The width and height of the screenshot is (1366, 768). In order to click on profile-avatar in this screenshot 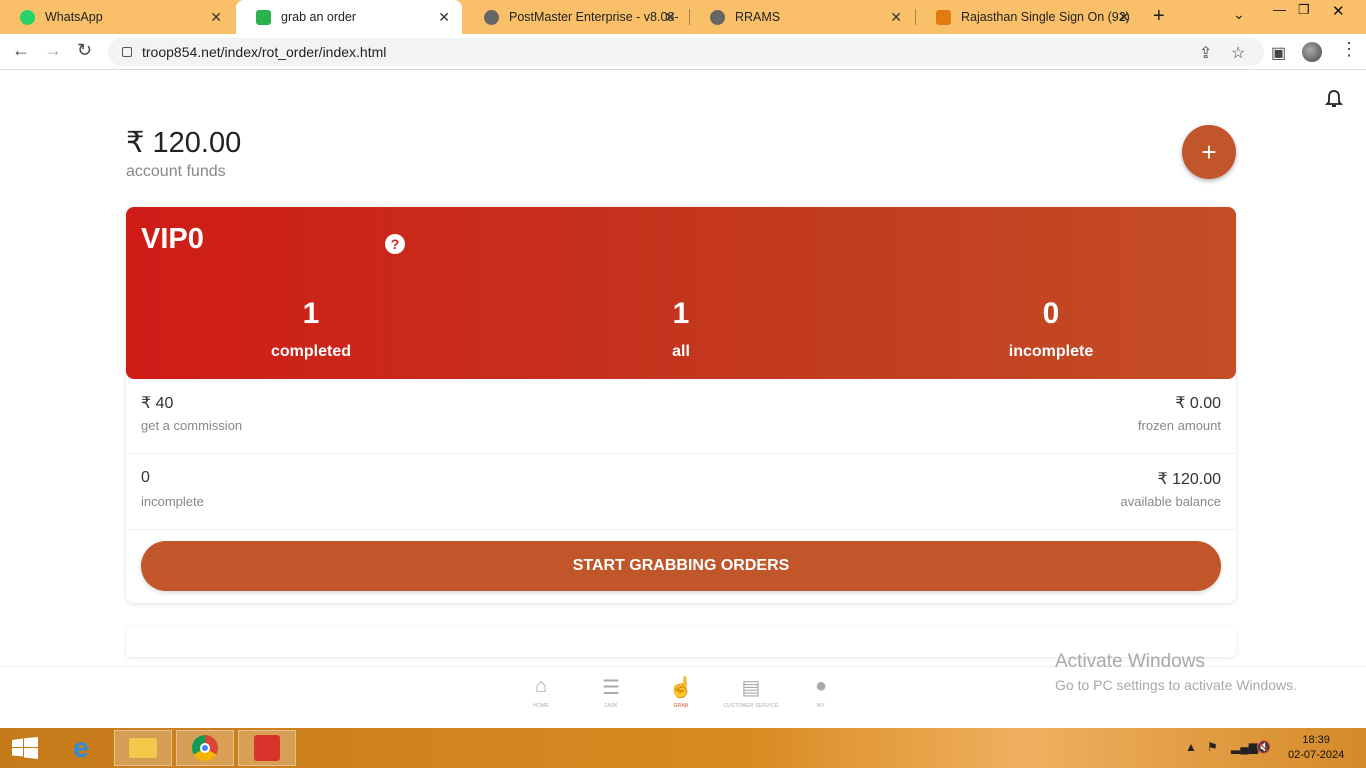, I will do `click(1312, 52)`.